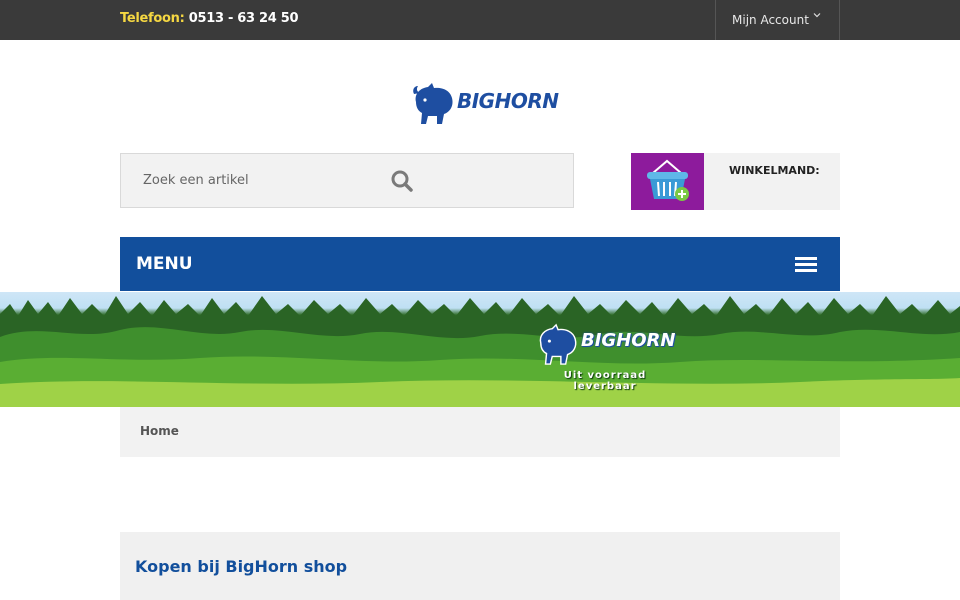  Describe the element at coordinates (770, 20) in the screenshot. I see `account-label: Mijn Account` at that location.